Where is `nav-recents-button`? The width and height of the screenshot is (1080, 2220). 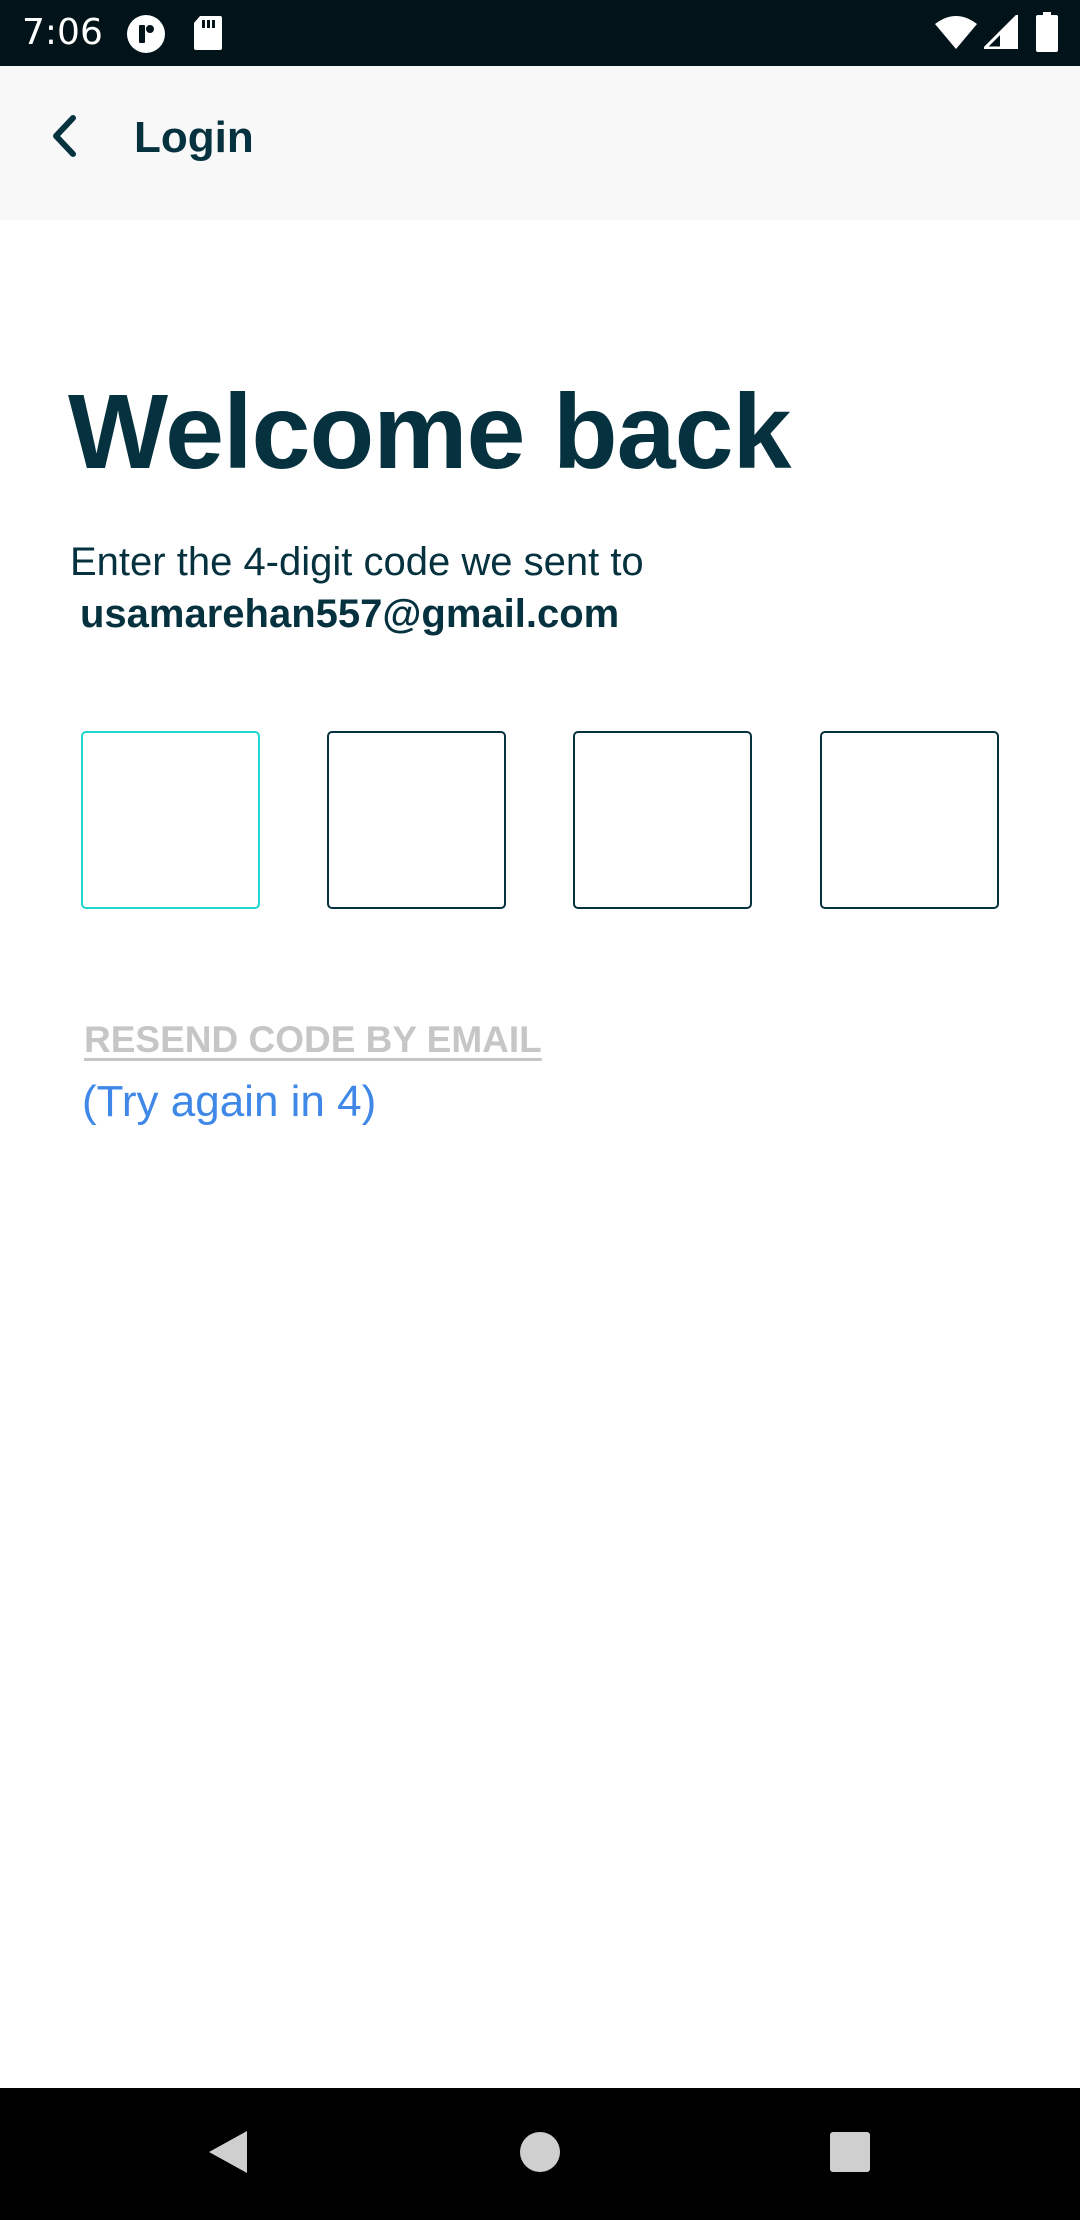
nav-recents-button is located at coordinates (850, 2154).